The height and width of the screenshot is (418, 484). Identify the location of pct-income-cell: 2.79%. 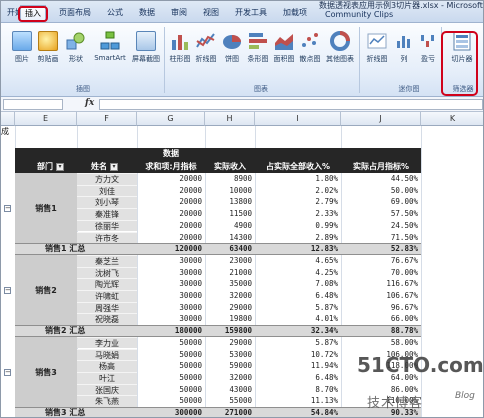
(298, 202).